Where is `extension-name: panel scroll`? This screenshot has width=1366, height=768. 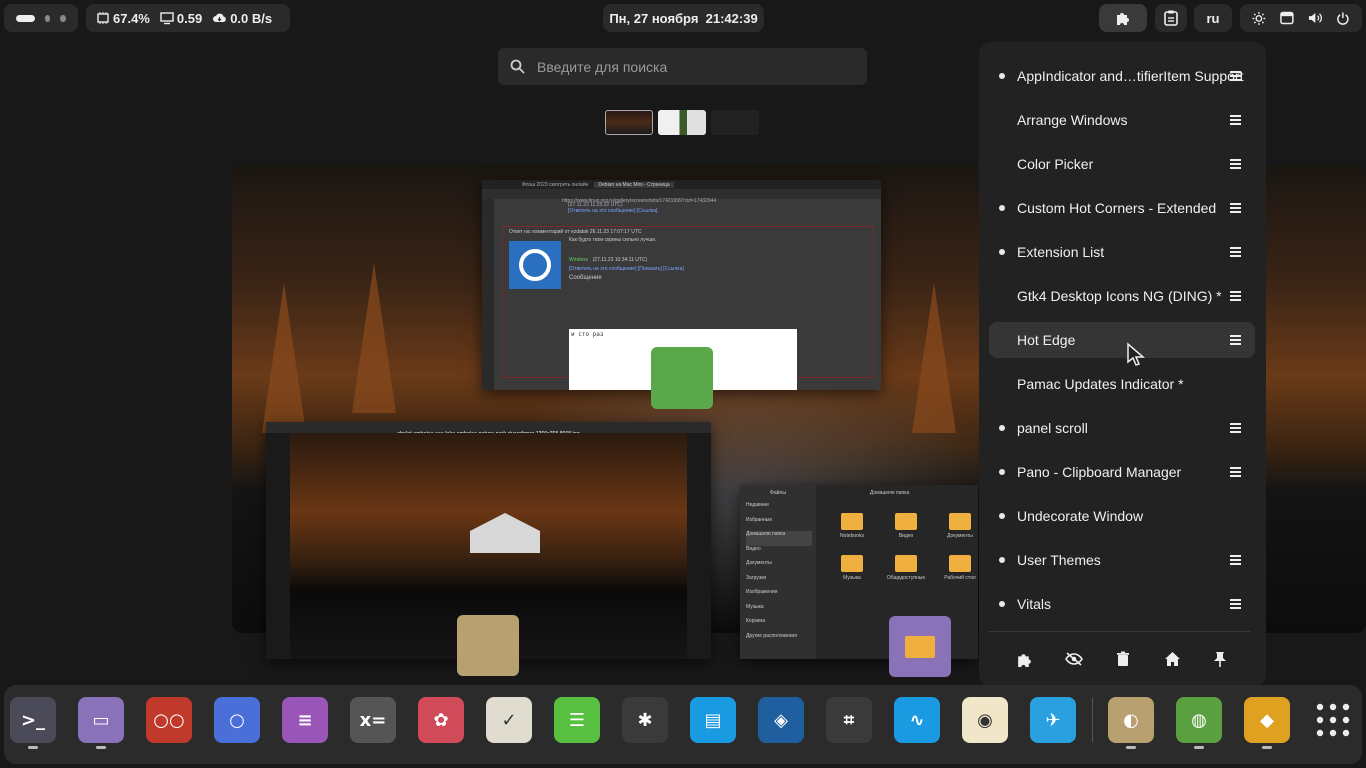
extension-name: panel scroll is located at coordinates (1052, 428).